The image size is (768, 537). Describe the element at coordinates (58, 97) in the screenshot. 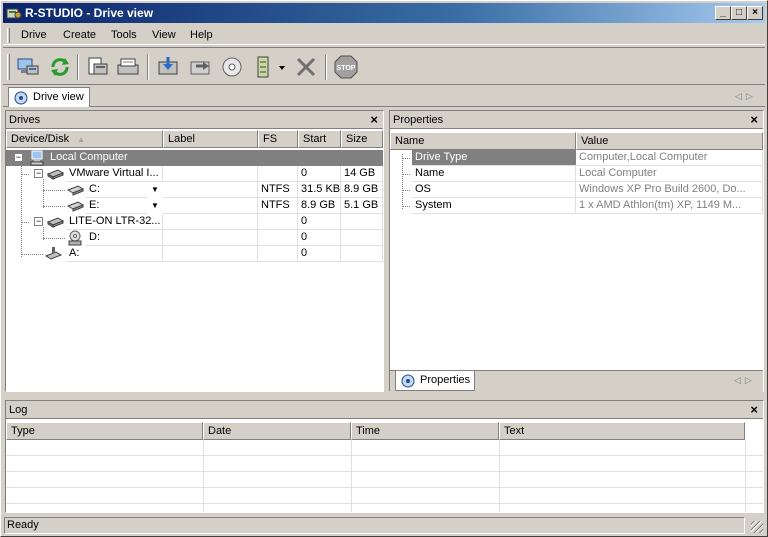

I see `tab-drive-view-label: Drive view` at that location.